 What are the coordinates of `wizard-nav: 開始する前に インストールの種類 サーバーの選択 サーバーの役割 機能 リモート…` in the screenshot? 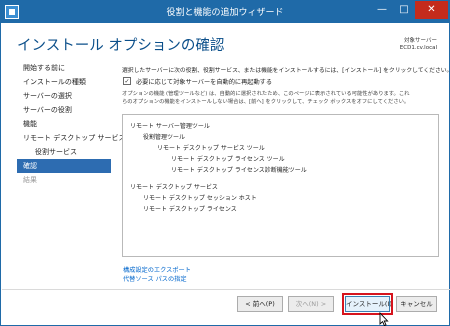 It's located at (71, 124).